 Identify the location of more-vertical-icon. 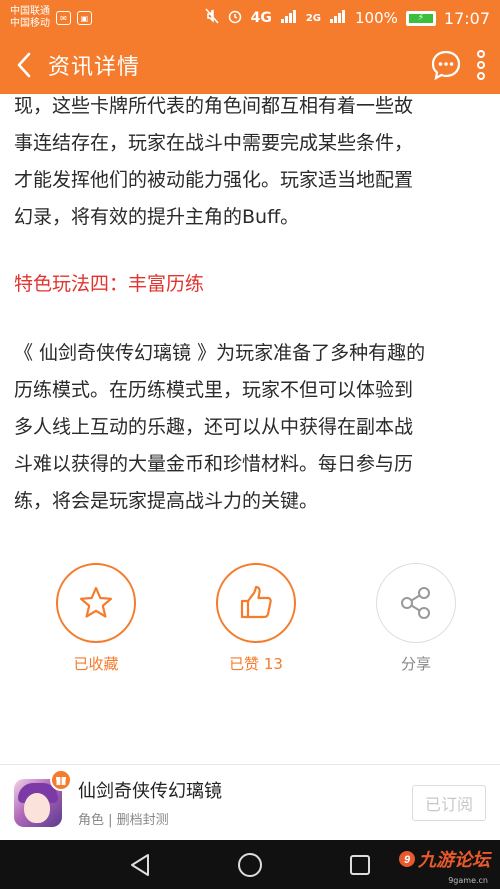
(481, 65).